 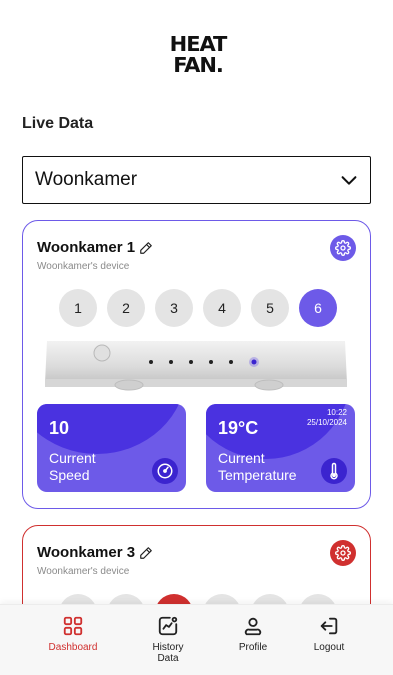 I want to click on section-title: Live Data, so click(x=58, y=123).